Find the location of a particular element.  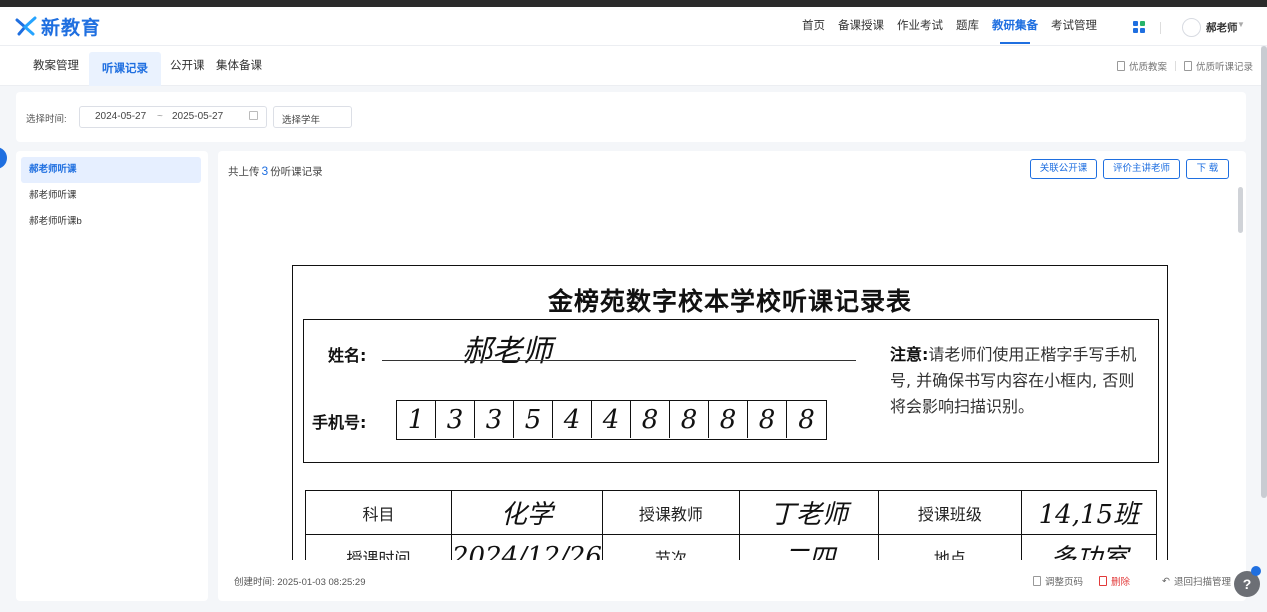

nav-teaching-research: 教研集备 is located at coordinates (1015, 26).